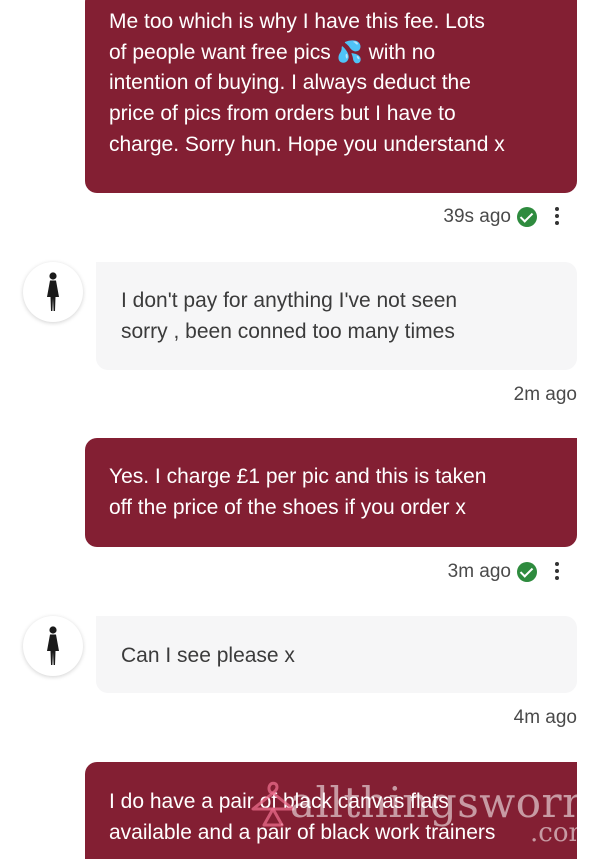 This screenshot has height=859, width=600. What do you see at coordinates (282, 114) in the screenshot?
I see `message-line: price of pics from orders but I have to` at bounding box center [282, 114].